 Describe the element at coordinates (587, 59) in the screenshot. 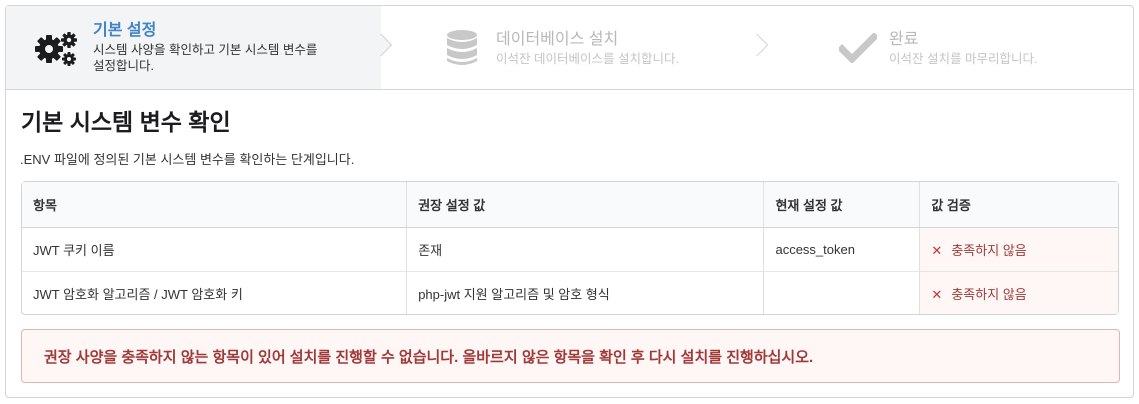

I see `step-description: 이석잔 데이터베이스를 설치합니다.` at that location.